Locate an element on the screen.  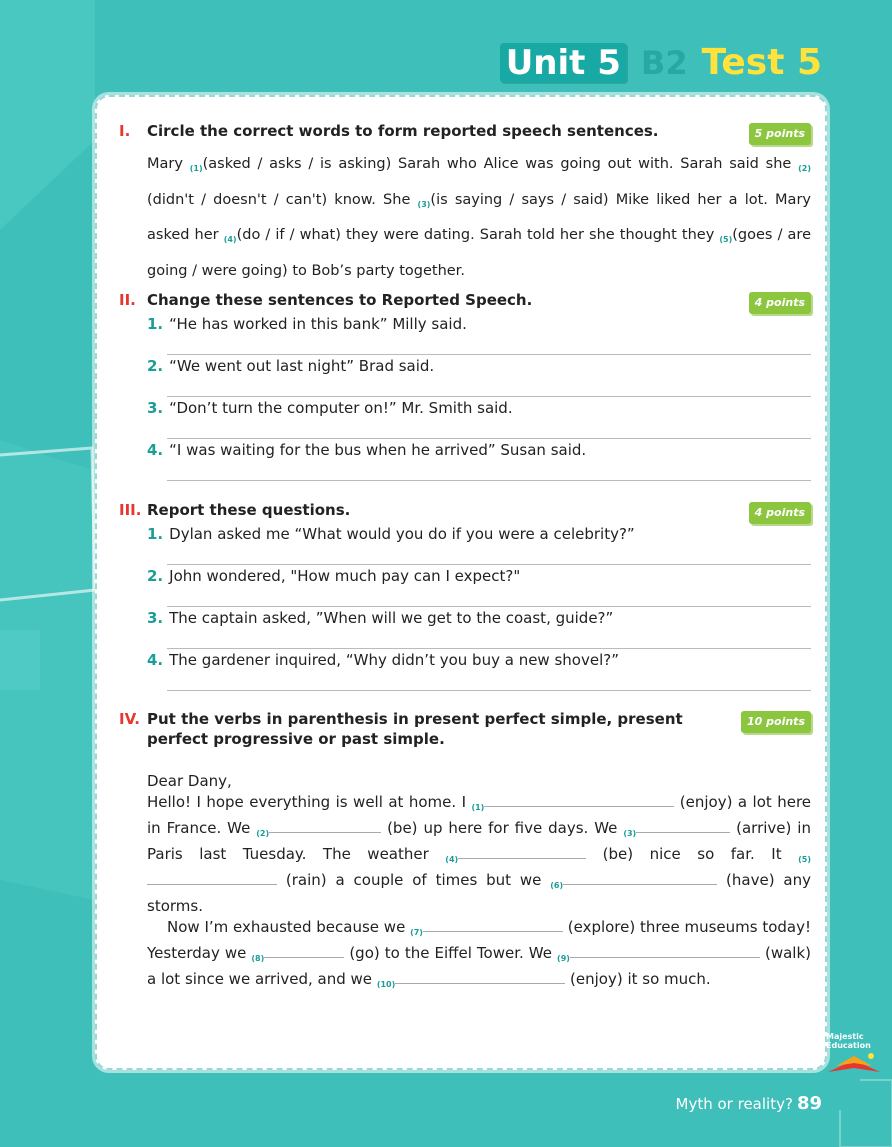
unit-header: Unit 5 B2 Test 5 is located at coordinates (660, 62).